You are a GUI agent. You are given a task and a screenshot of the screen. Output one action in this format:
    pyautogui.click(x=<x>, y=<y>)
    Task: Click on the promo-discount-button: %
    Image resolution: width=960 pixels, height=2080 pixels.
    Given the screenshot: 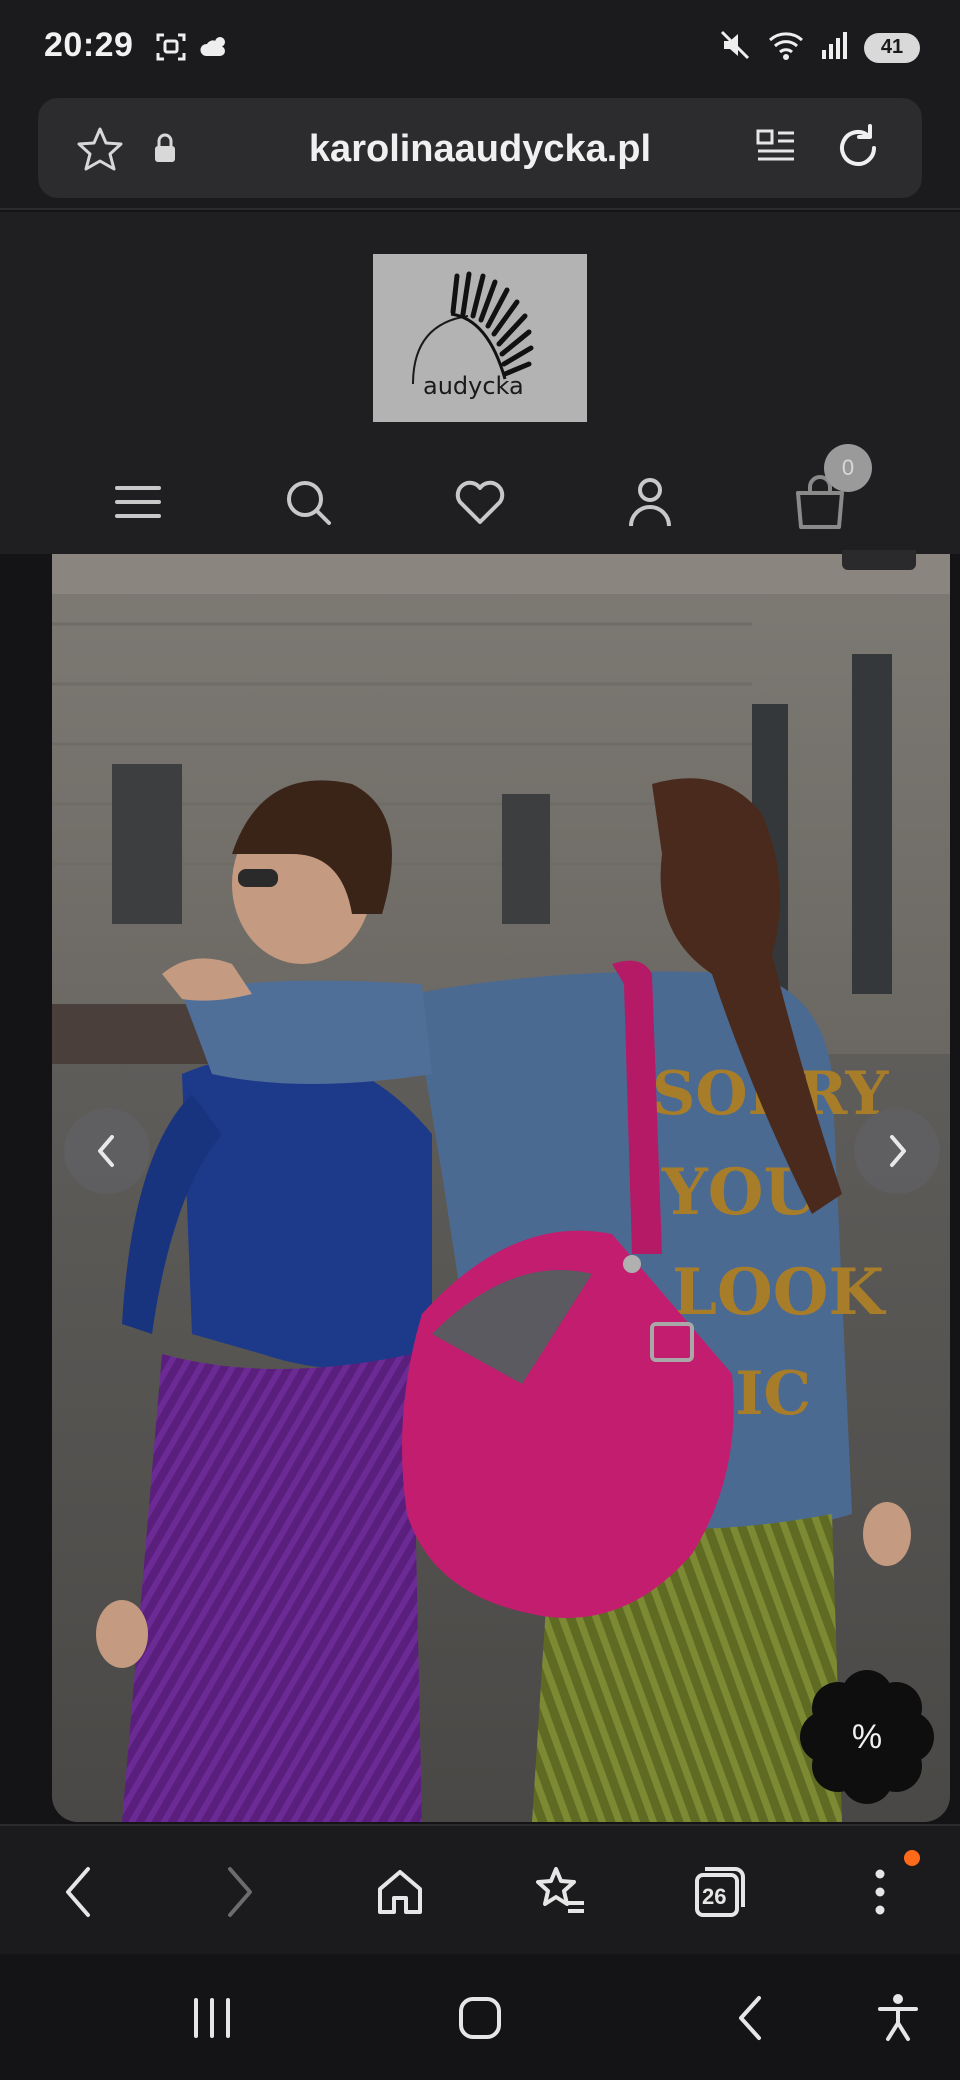 What is the action you would take?
    pyautogui.click(x=867, y=1737)
    